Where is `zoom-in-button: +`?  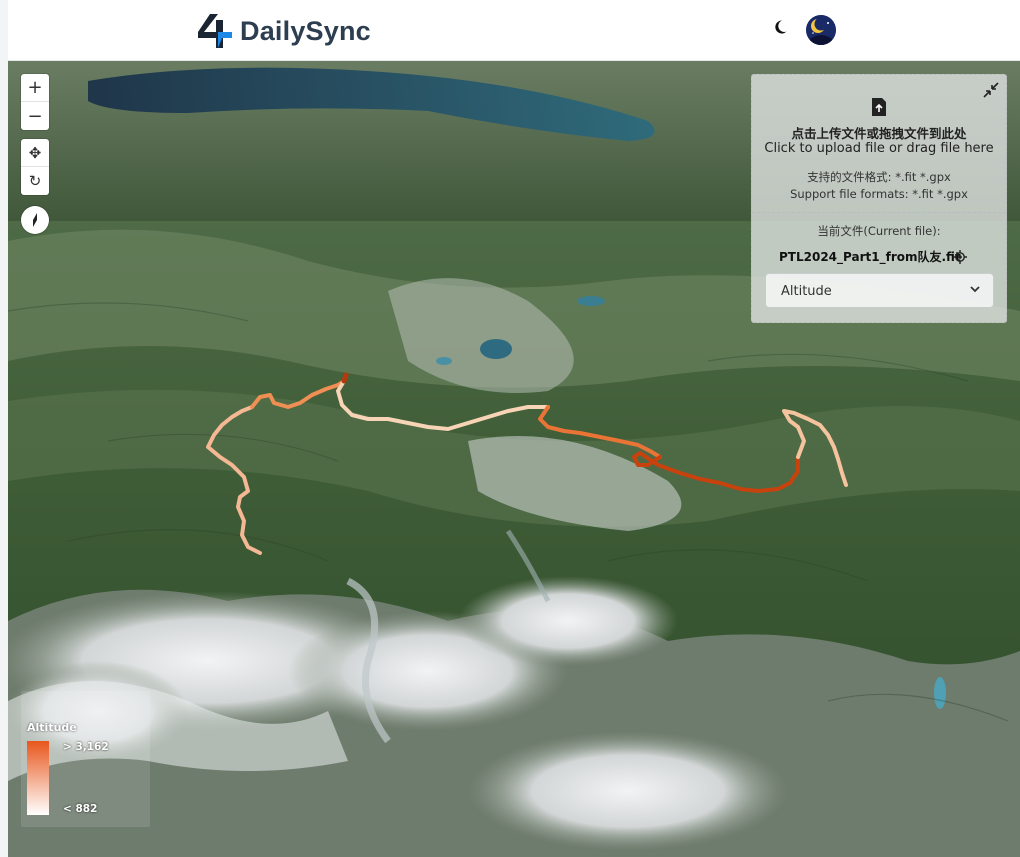
zoom-in-button: + is located at coordinates (35, 88).